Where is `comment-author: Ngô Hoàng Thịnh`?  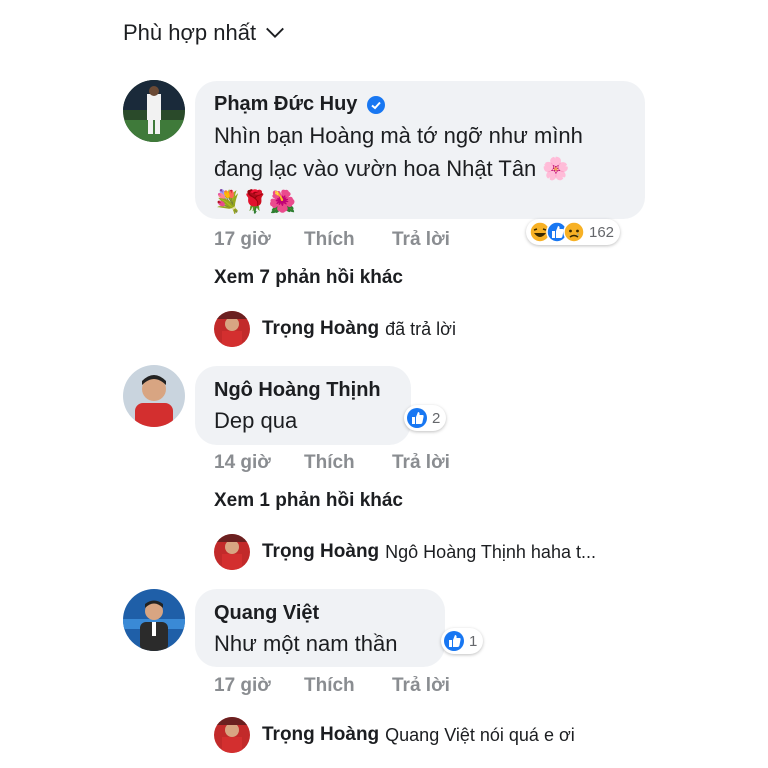
comment-author: Ngô Hoàng Thịnh is located at coordinates (297, 390).